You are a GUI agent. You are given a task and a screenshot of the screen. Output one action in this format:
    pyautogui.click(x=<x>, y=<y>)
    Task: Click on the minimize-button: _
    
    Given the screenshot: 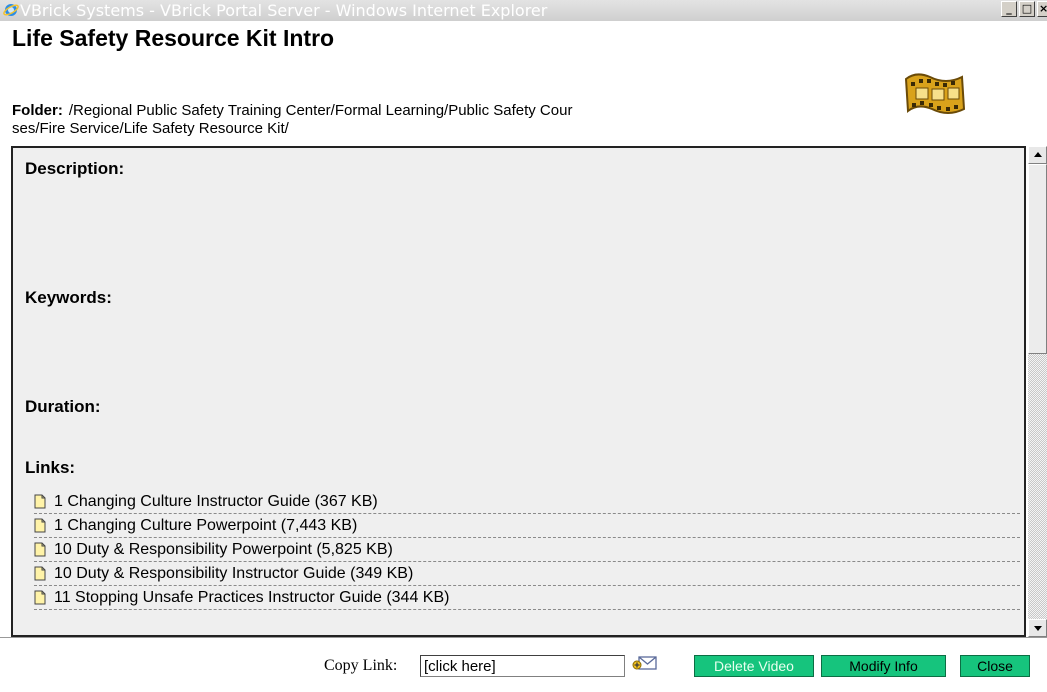 What is the action you would take?
    pyautogui.click(x=1009, y=9)
    